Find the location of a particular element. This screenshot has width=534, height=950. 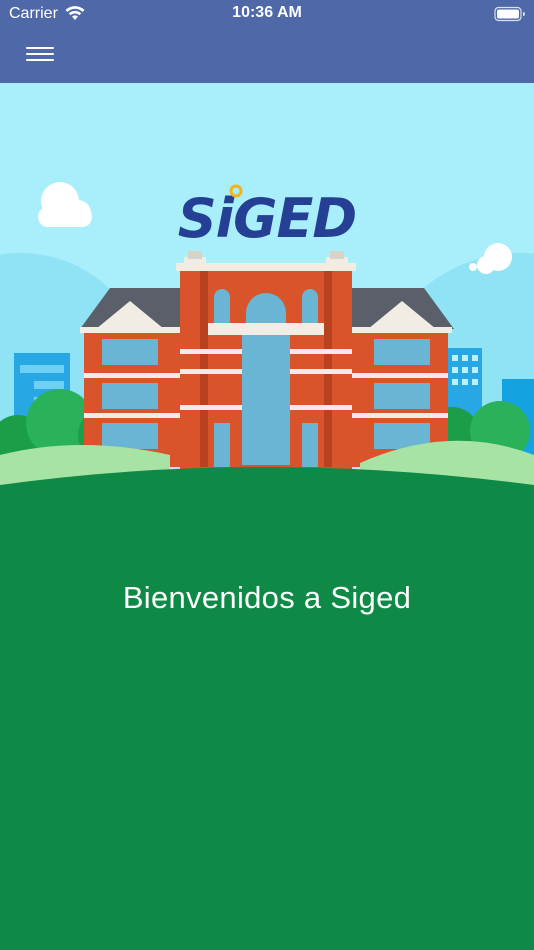

hamburger-menu-button is located at coordinates (40, 54).